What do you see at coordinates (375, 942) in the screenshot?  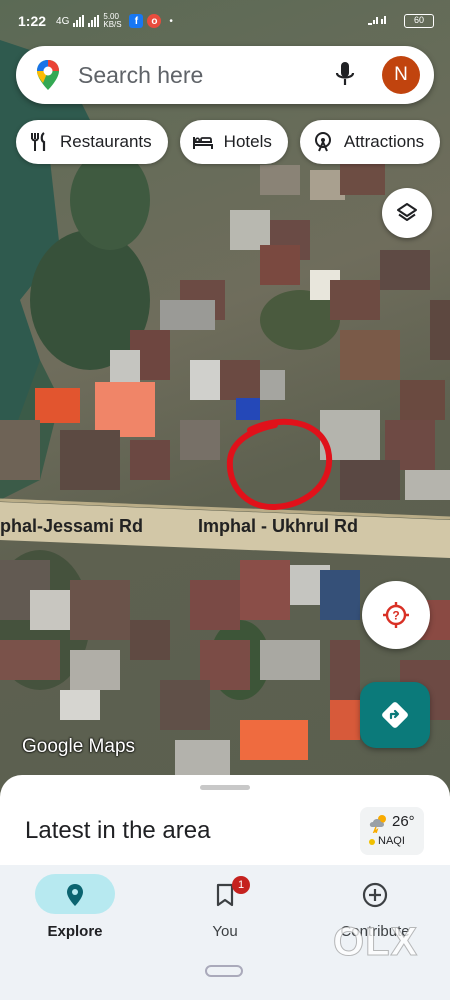 I see `olx-watermark: OLX` at bounding box center [375, 942].